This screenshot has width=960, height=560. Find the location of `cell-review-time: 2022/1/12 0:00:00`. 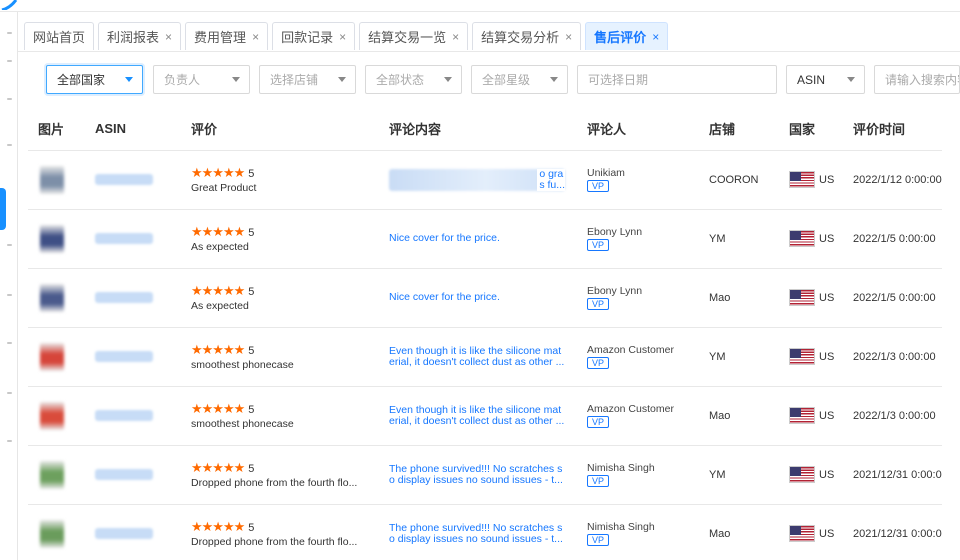

cell-review-time: 2022/1/12 0:00:00 is located at coordinates (892, 180).